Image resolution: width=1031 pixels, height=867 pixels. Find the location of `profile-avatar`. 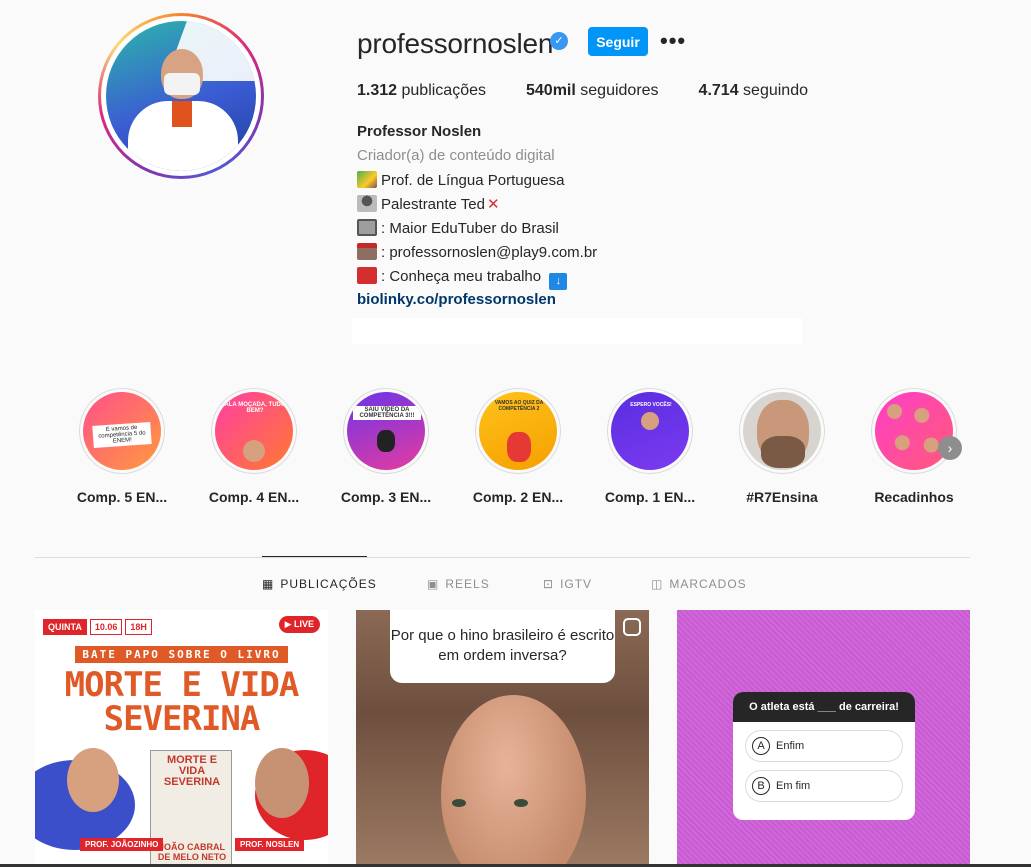

profile-avatar is located at coordinates (181, 96).